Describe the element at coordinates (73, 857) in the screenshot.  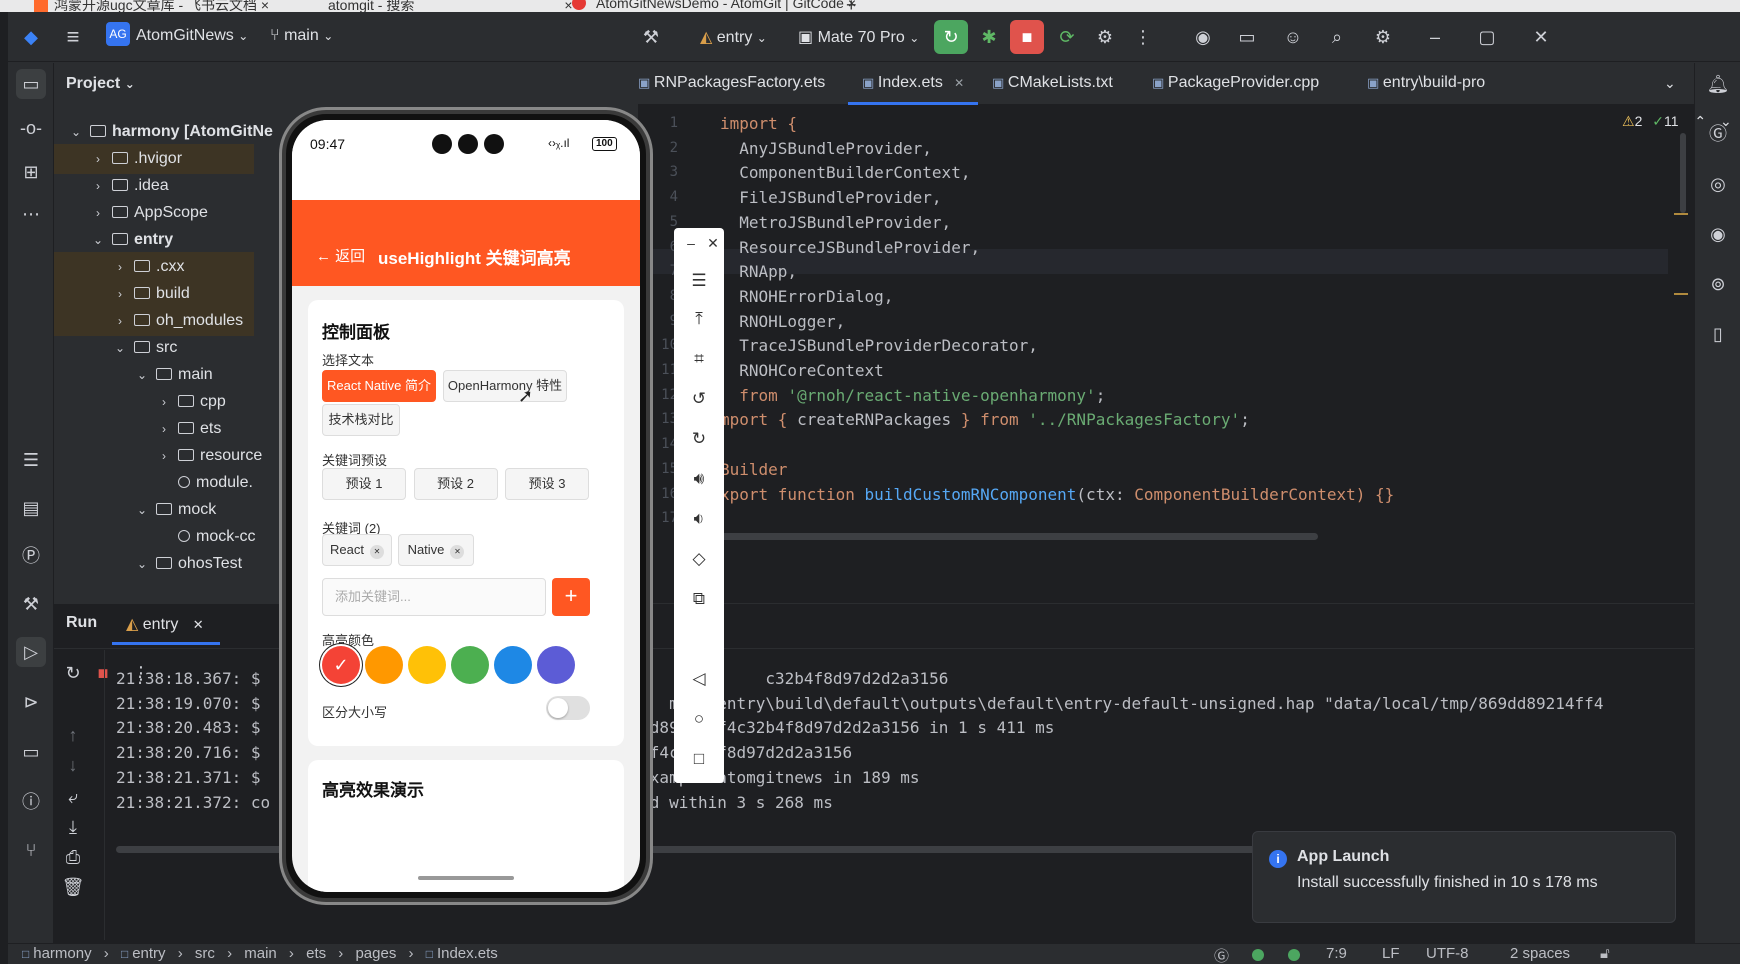
I see `print-icon: ⎙` at that location.